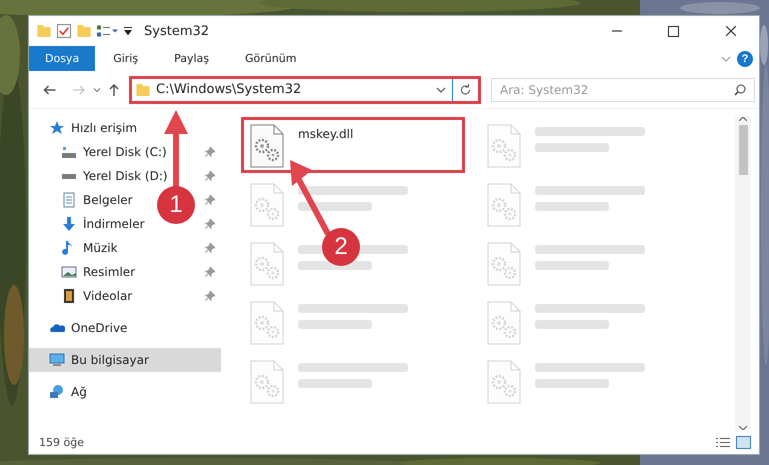 This screenshot has width=769, height=465. I want to click on minimize-icon, so click(617, 31).